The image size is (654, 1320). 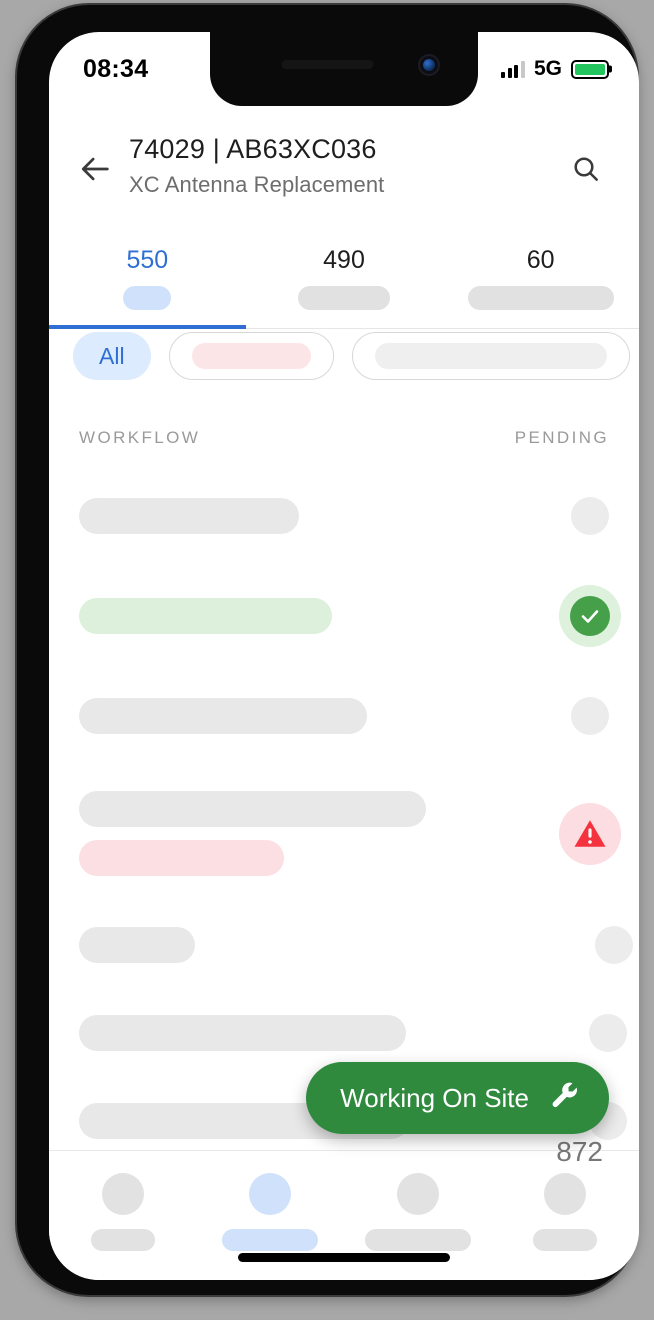 What do you see at coordinates (344, 1215) in the screenshot?
I see `bottom-navigation` at bounding box center [344, 1215].